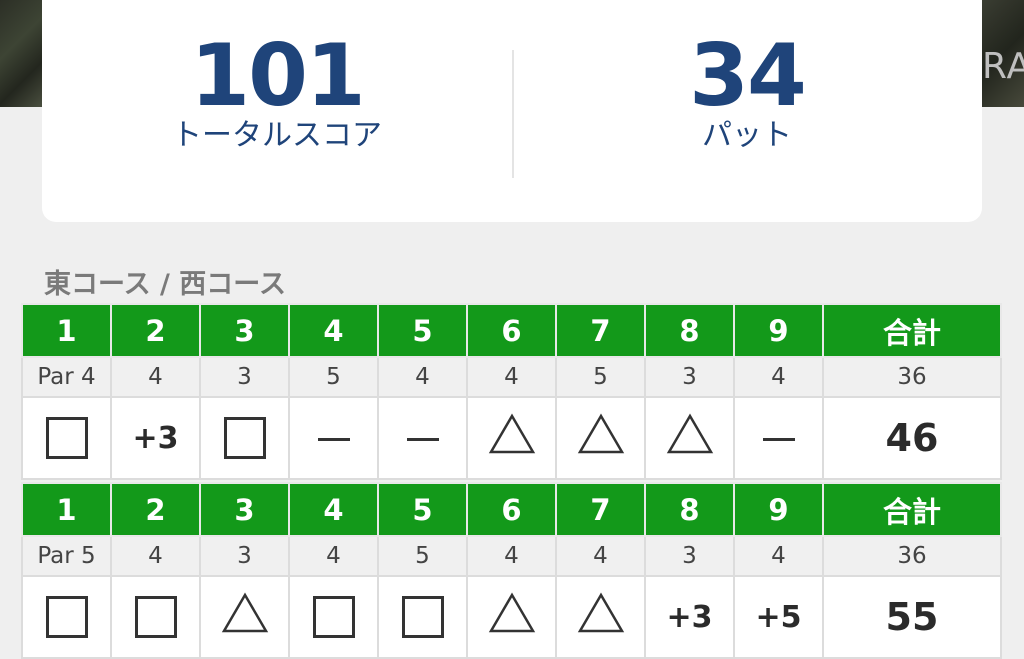  I want to click on total-score-value: 101, so click(278, 76).